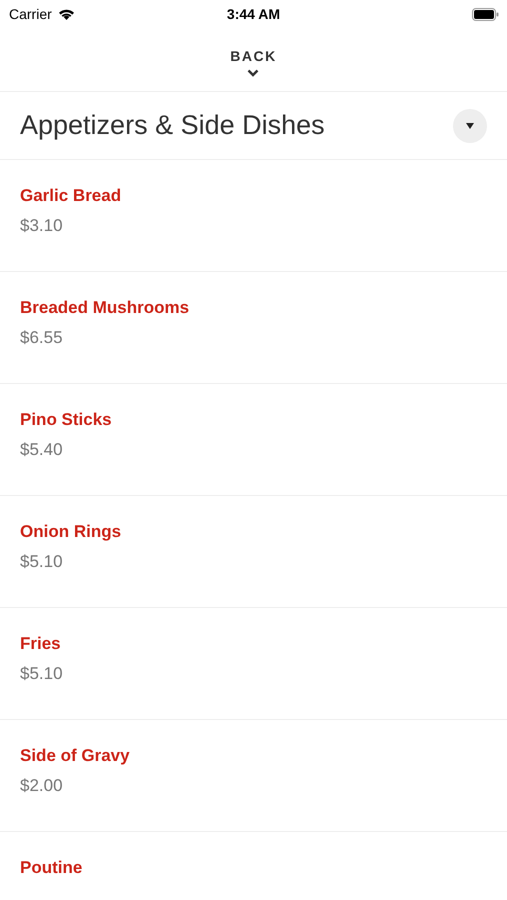 Image resolution: width=507 pixels, height=900 pixels. What do you see at coordinates (41, 786) in the screenshot?
I see `item-price: $2.00` at bounding box center [41, 786].